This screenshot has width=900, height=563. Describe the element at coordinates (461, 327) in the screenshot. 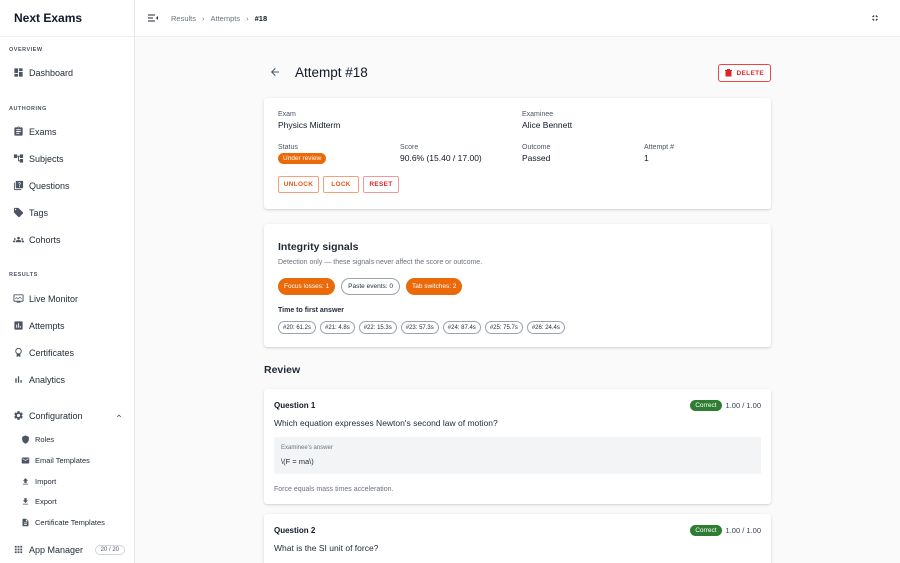

I see `tfa-chip: #24: 87.4s` at that location.